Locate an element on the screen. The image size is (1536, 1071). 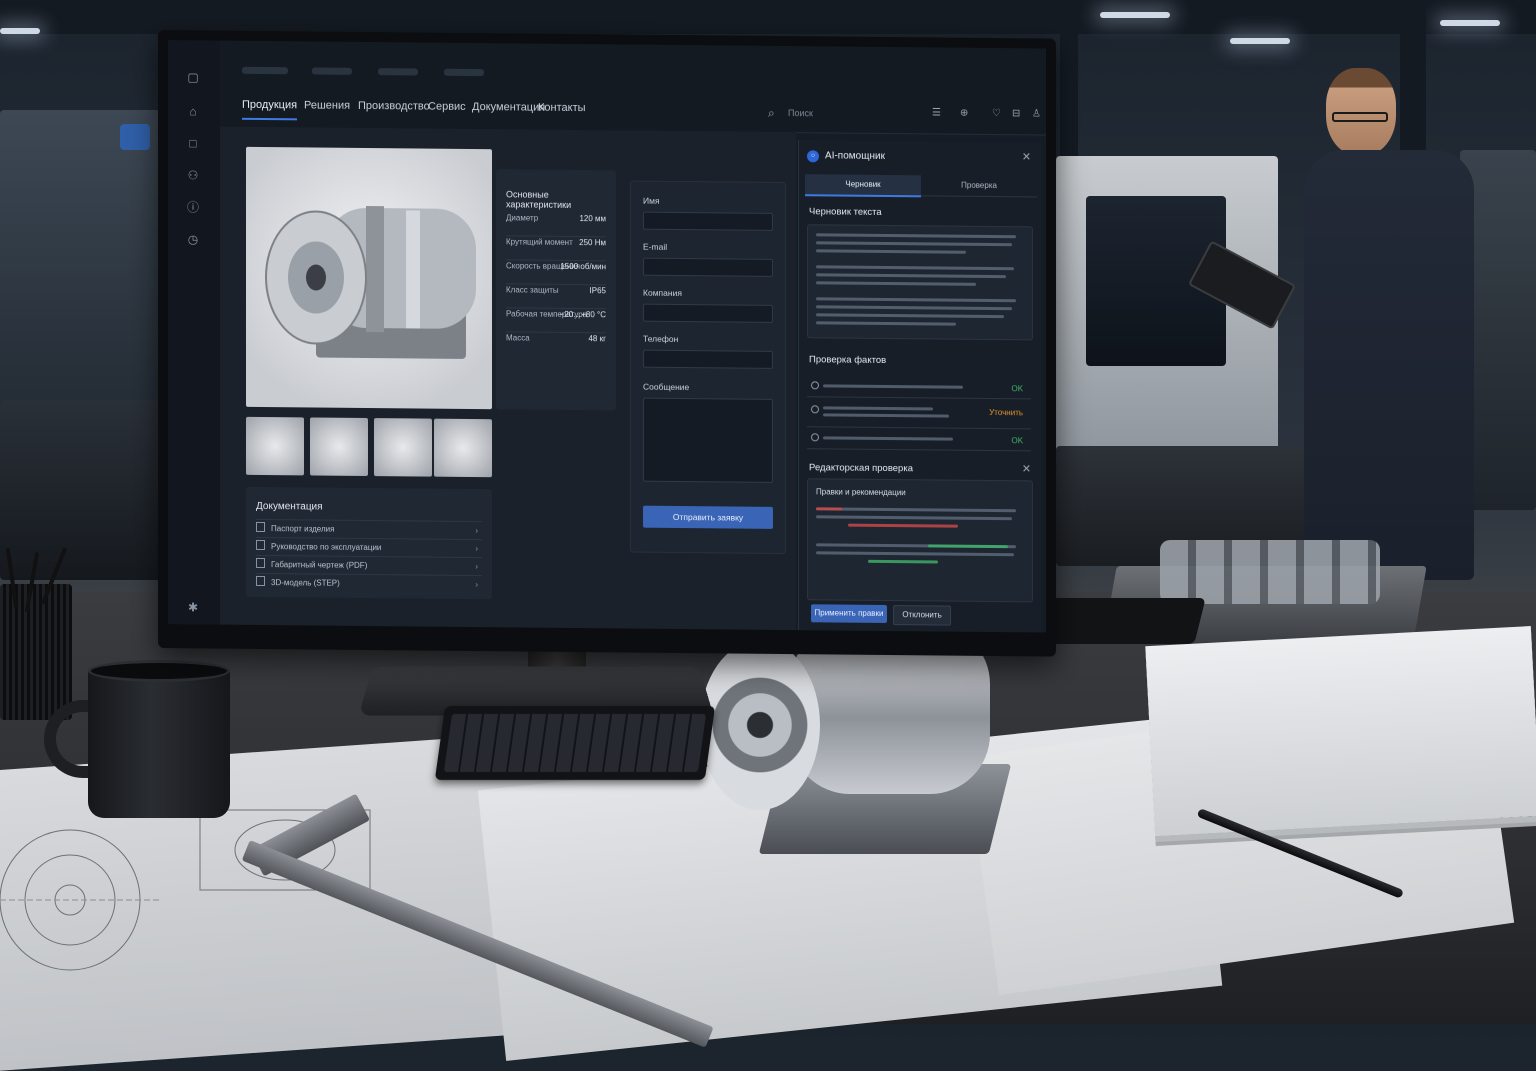
render-ring is located at coordinates (375, 269).